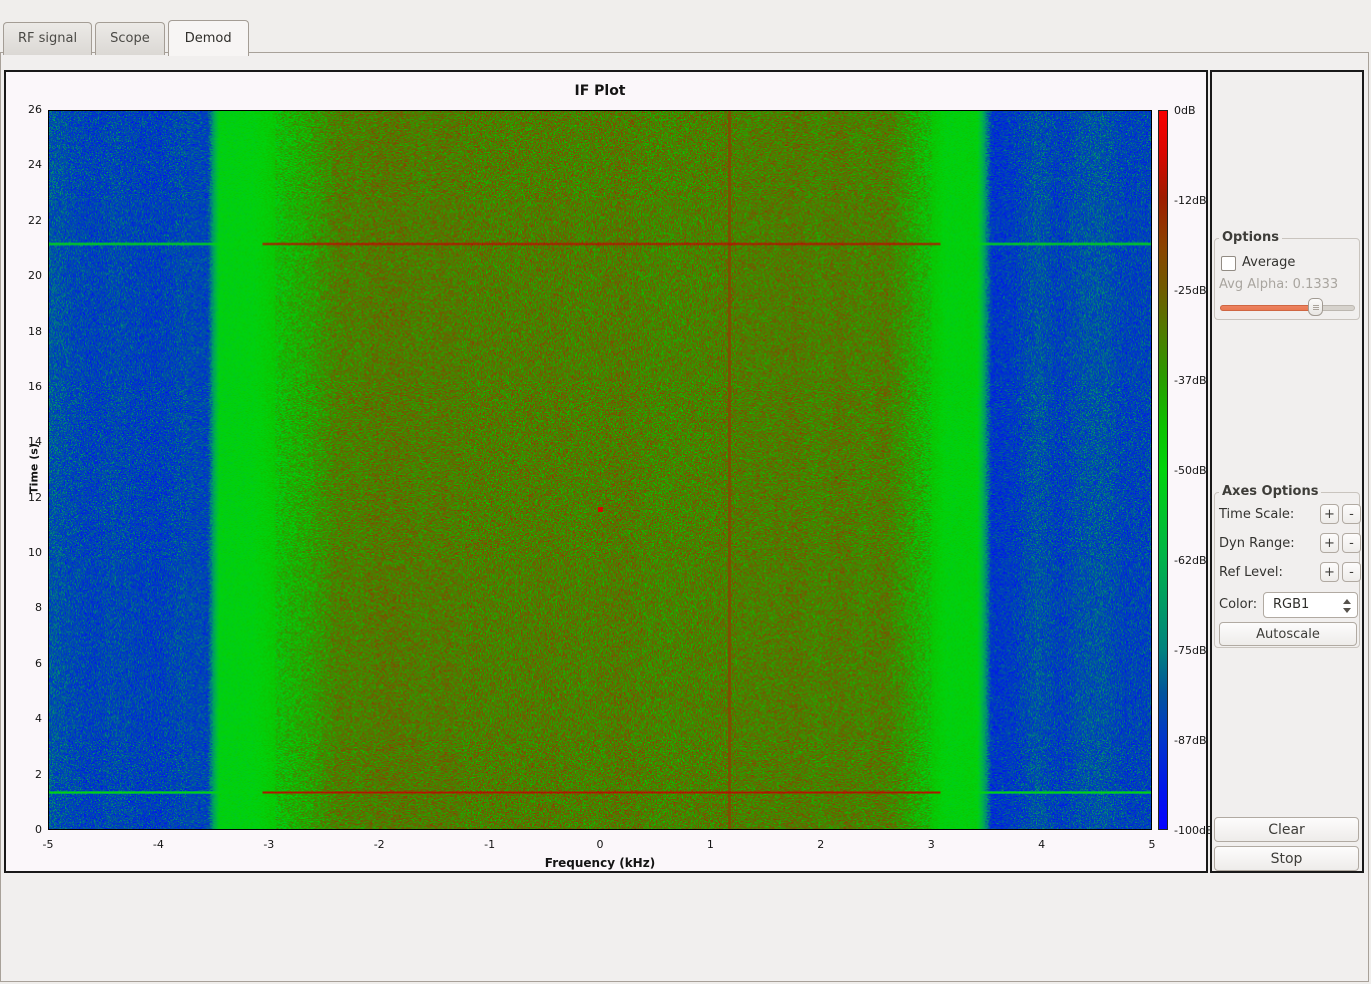 The width and height of the screenshot is (1371, 984). I want to click on y-tick-label: 2, so click(38, 774).